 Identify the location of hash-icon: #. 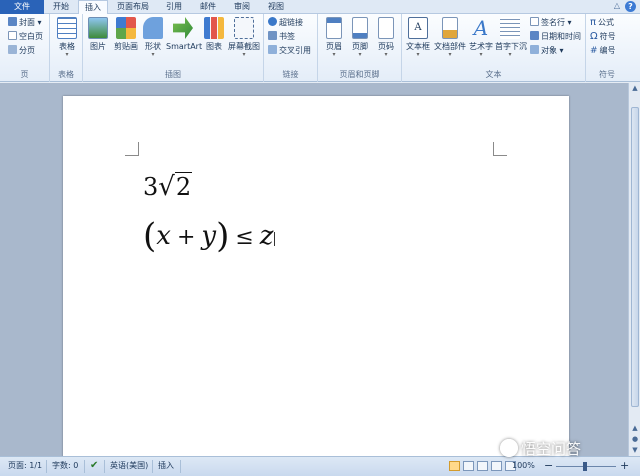
(594, 51).